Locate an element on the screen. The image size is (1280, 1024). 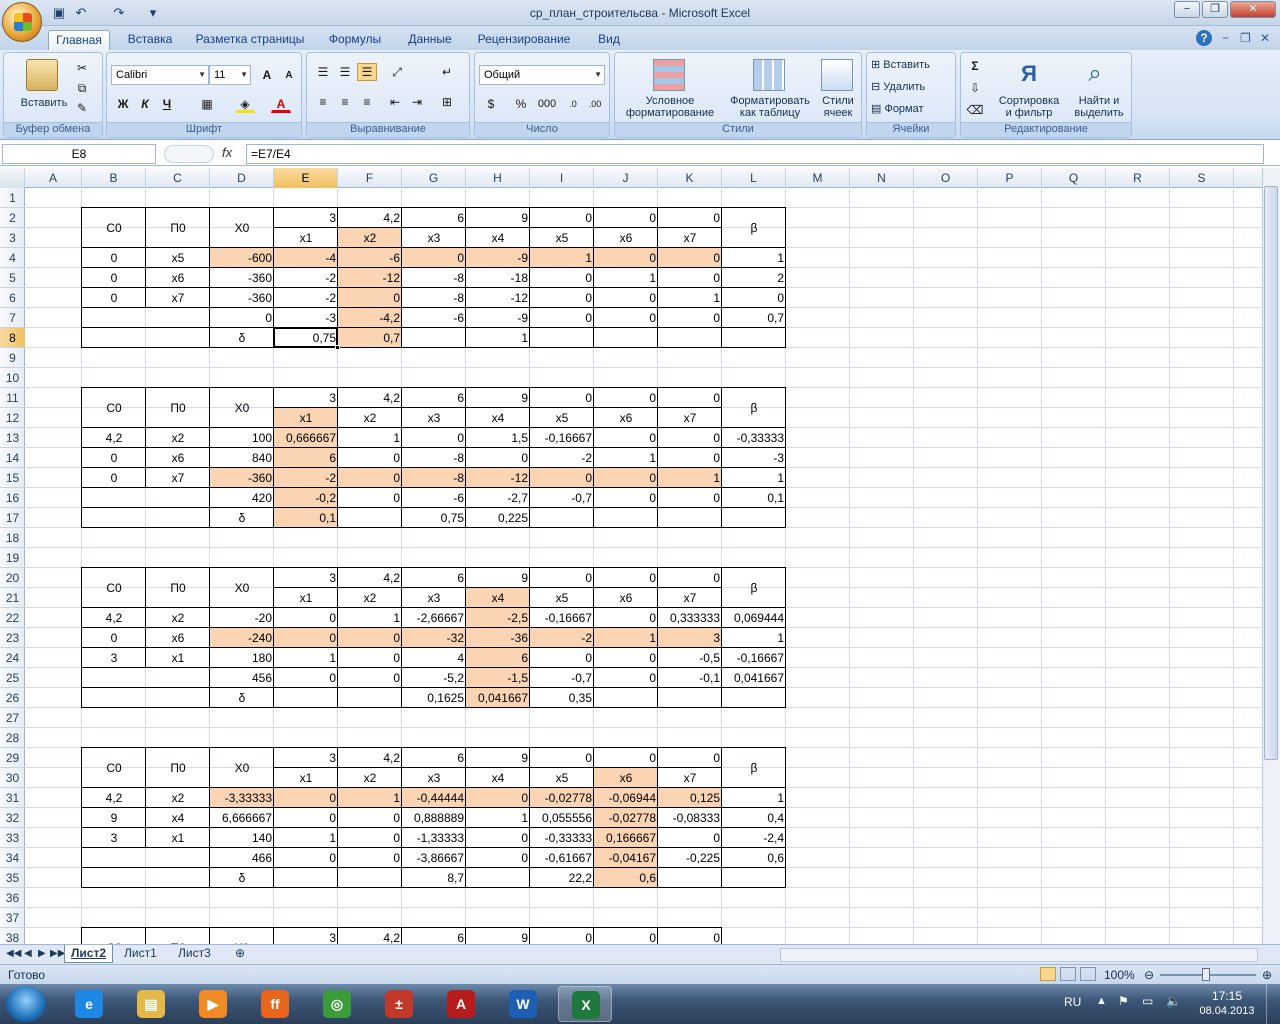
network-icon: ▭ is located at coordinates (1147, 1001).